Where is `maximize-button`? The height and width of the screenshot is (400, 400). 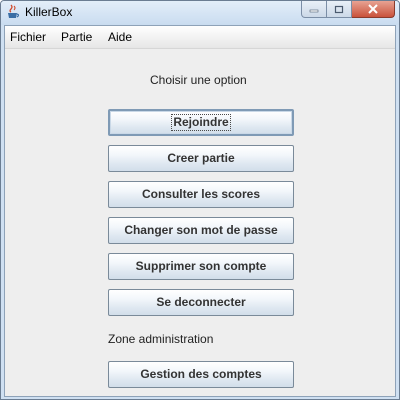
maximize-button is located at coordinates (339, 9).